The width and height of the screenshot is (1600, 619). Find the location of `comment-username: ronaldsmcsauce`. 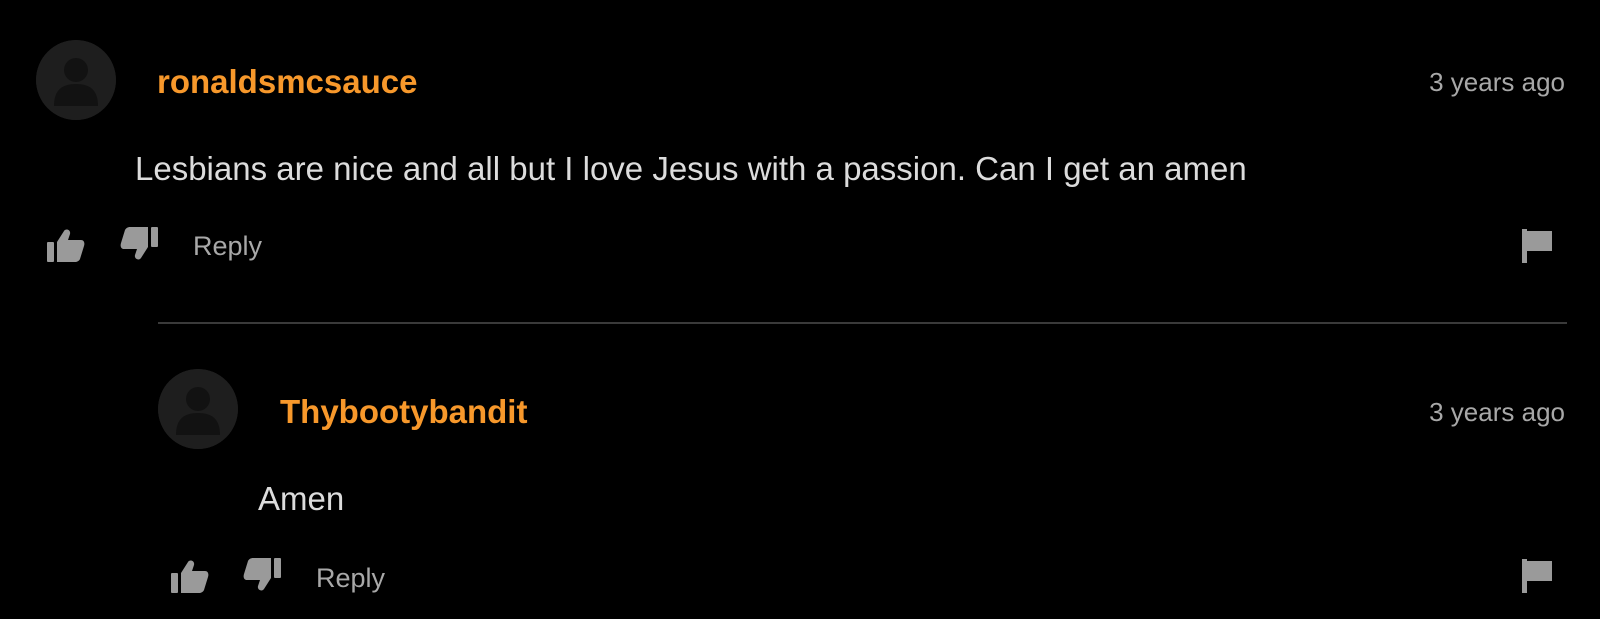

comment-username: ronaldsmcsauce is located at coordinates (287, 82).